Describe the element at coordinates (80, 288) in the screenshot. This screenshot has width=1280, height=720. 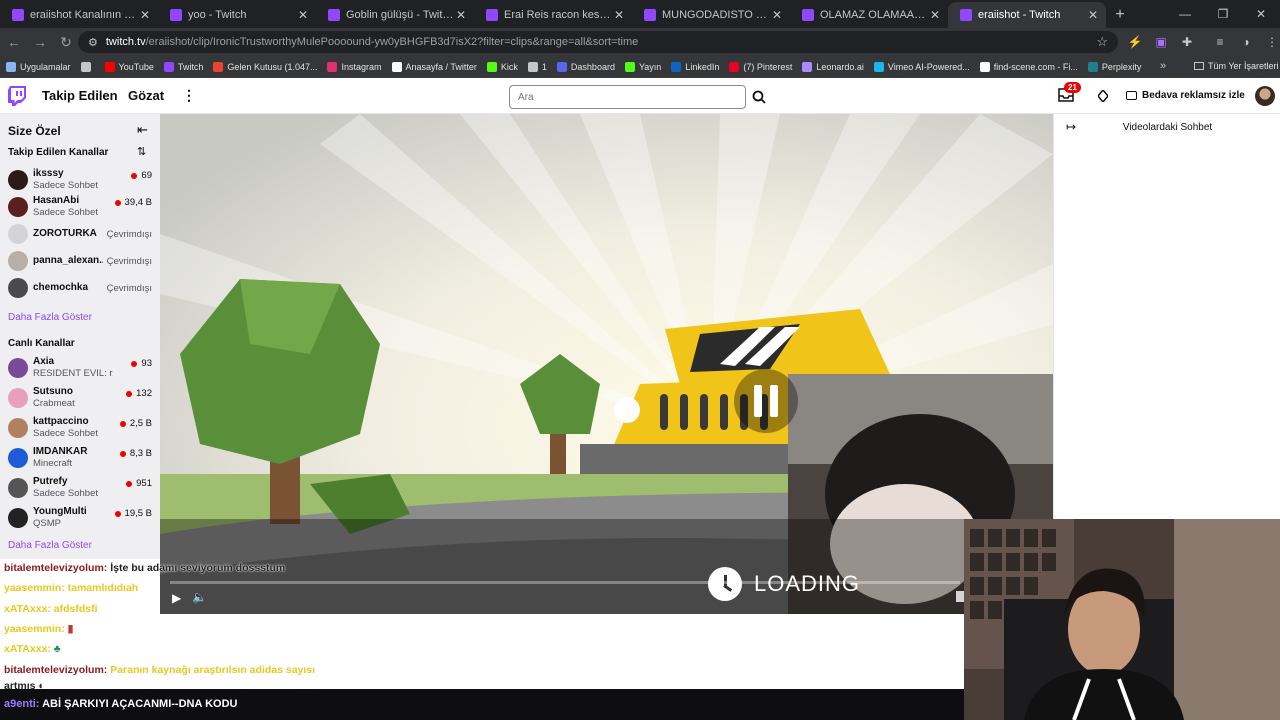
I see `sidebar-channel-chemochka: chemochka Çevrimdışı` at that location.